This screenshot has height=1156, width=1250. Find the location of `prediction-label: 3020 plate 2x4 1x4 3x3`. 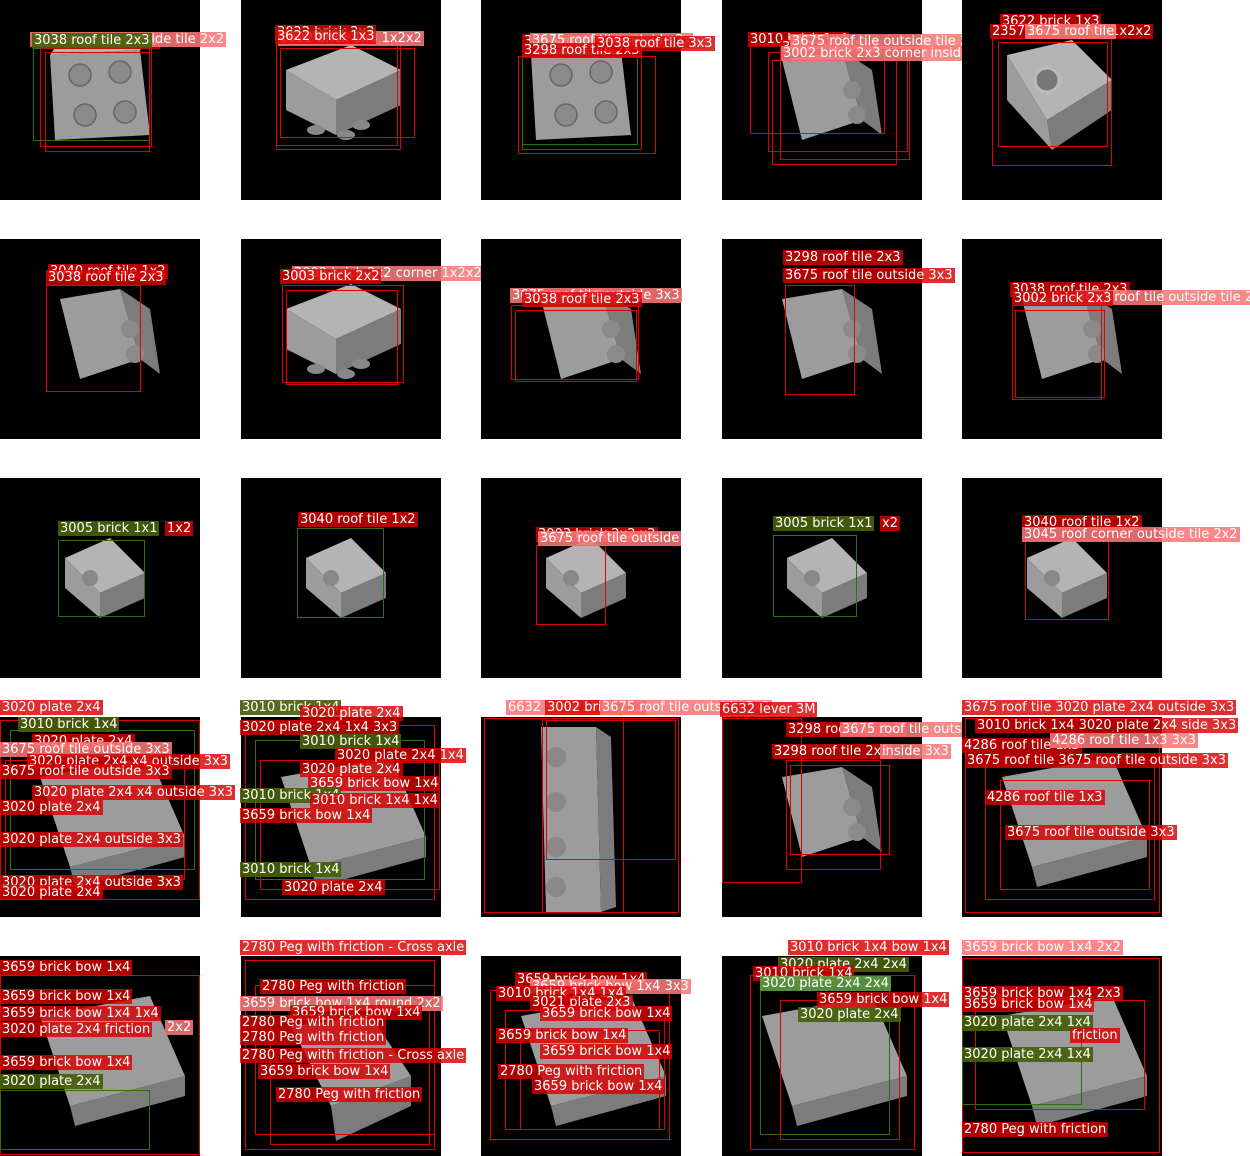

prediction-label: 3020 plate 2x4 1x4 3x3 is located at coordinates (320, 727).